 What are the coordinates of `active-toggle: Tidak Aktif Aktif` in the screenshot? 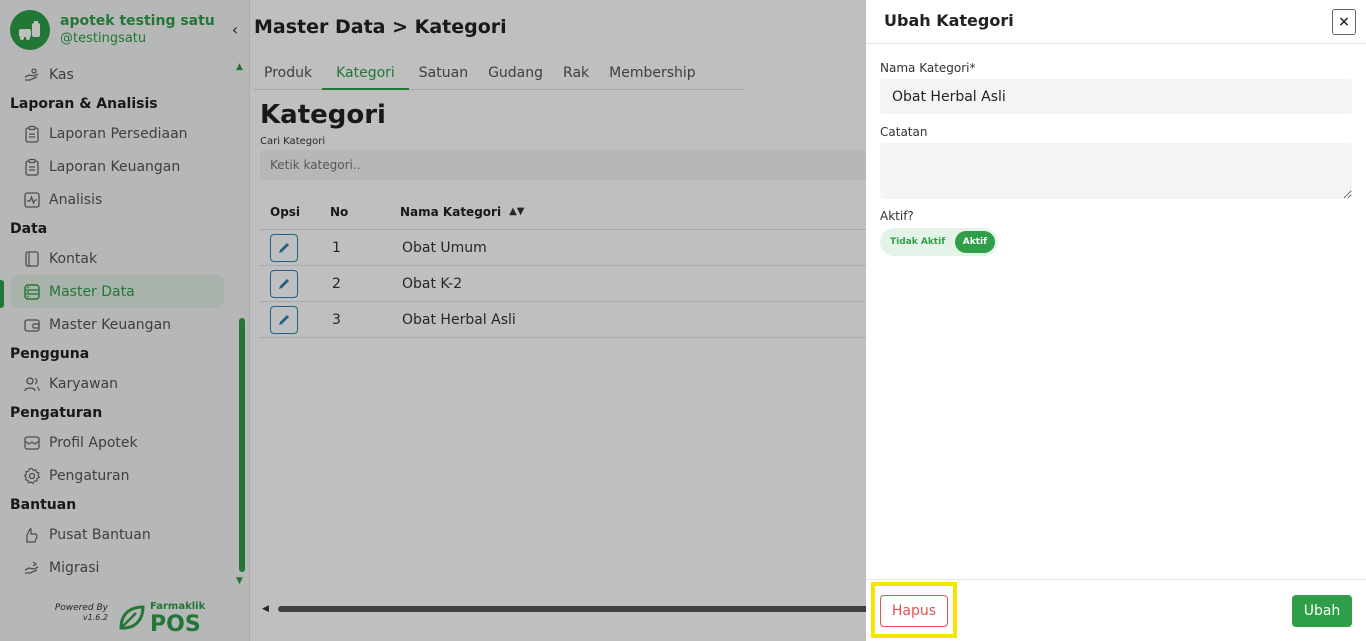 It's located at (939, 242).